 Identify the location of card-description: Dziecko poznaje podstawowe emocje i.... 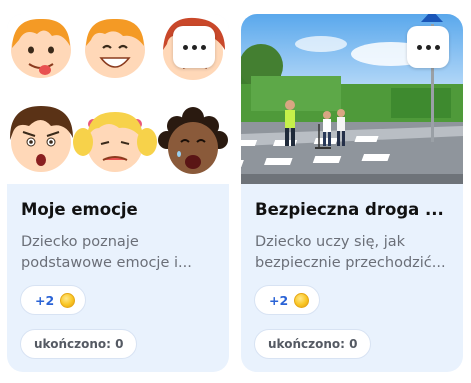
(106, 252).